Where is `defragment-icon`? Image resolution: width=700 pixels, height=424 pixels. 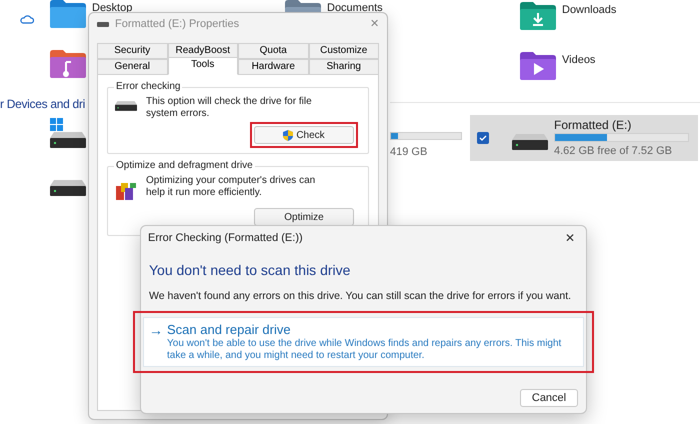 defragment-icon is located at coordinates (126, 191).